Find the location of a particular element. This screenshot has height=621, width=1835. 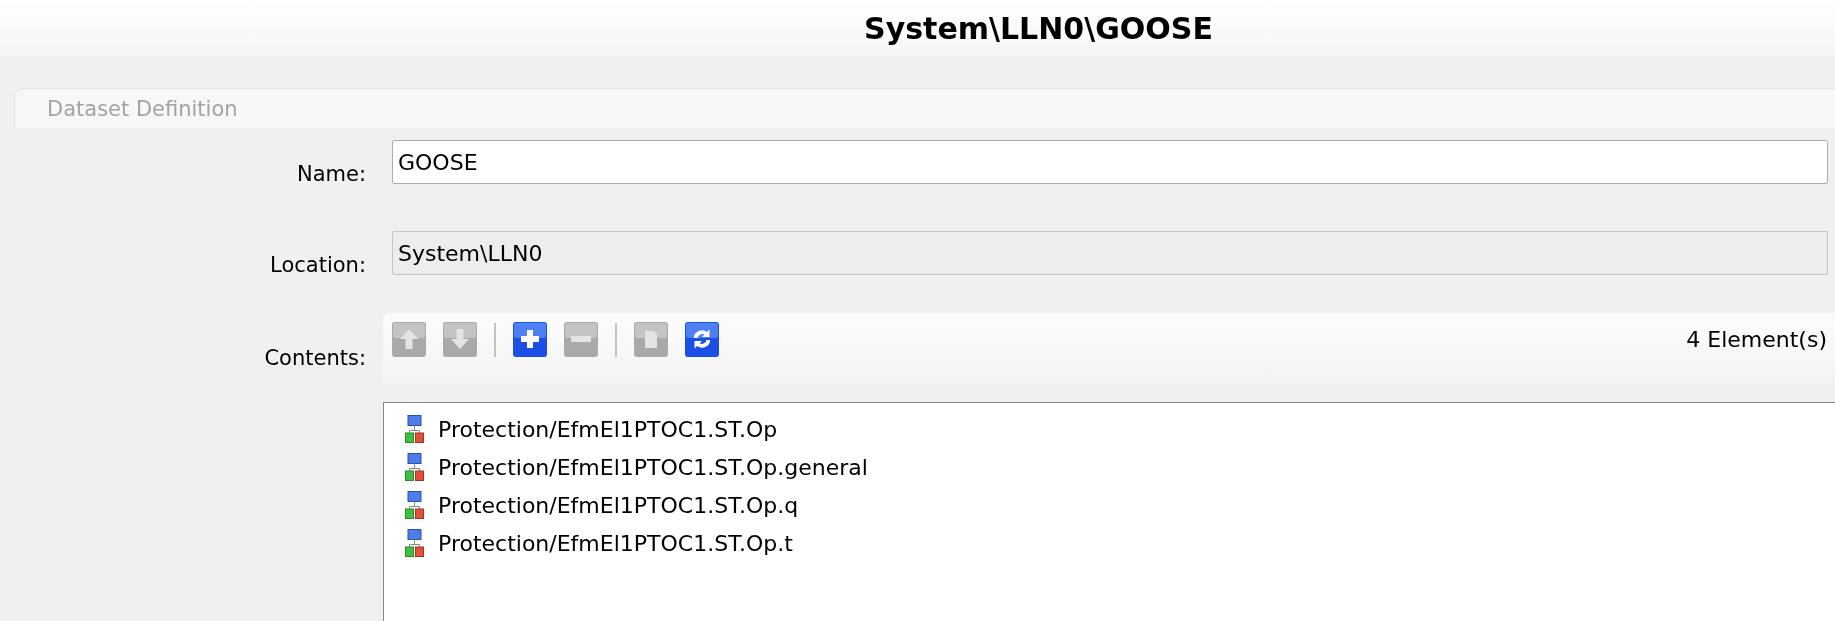

list-item: Protection/EfmEl1PTOC1.ST.Op.t is located at coordinates (590, 543).